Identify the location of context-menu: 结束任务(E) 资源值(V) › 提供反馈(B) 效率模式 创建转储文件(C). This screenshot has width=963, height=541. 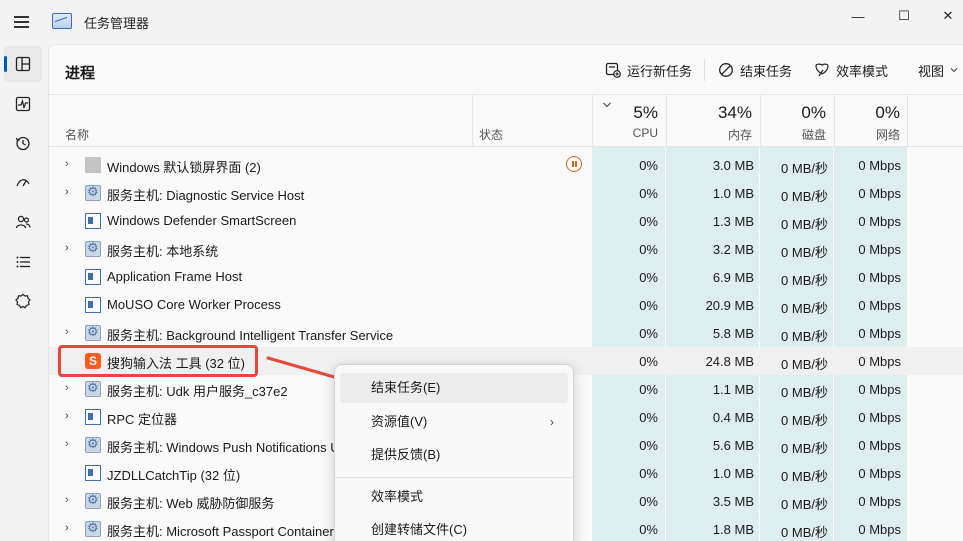
(454, 452).